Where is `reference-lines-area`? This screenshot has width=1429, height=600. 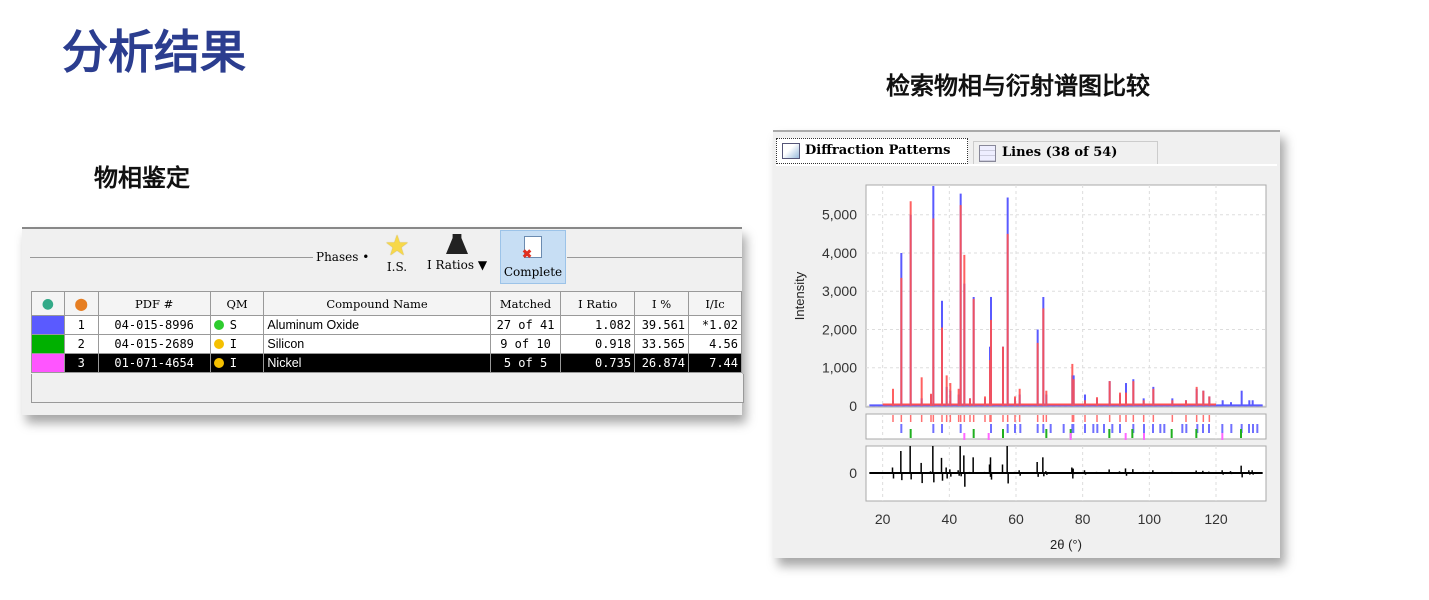 reference-lines-area is located at coordinates (1066, 426).